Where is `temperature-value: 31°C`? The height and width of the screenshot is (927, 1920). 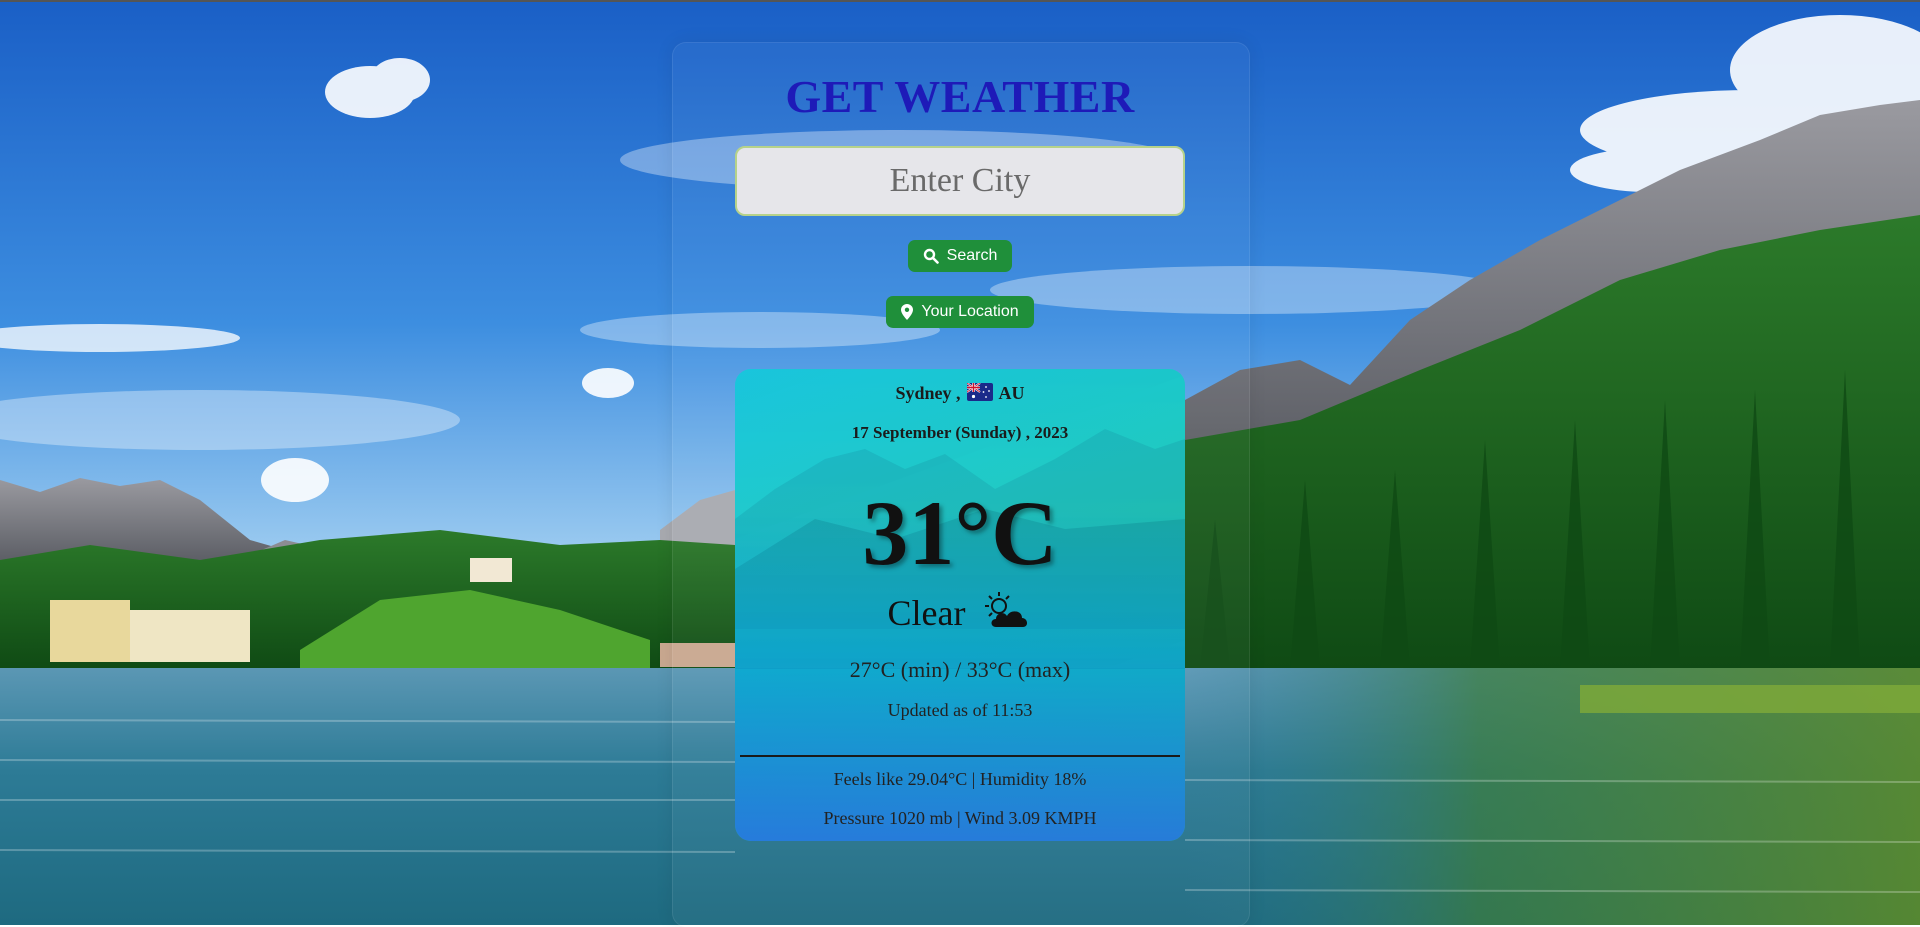
temperature-value: 31°C is located at coordinates (960, 533).